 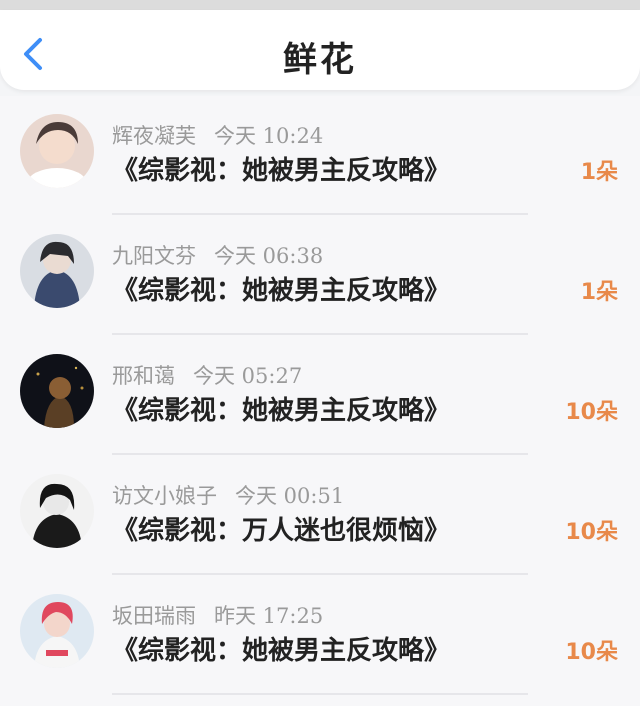 I want to click on sender-name: 辉夜凝芙, so click(x=154, y=136).